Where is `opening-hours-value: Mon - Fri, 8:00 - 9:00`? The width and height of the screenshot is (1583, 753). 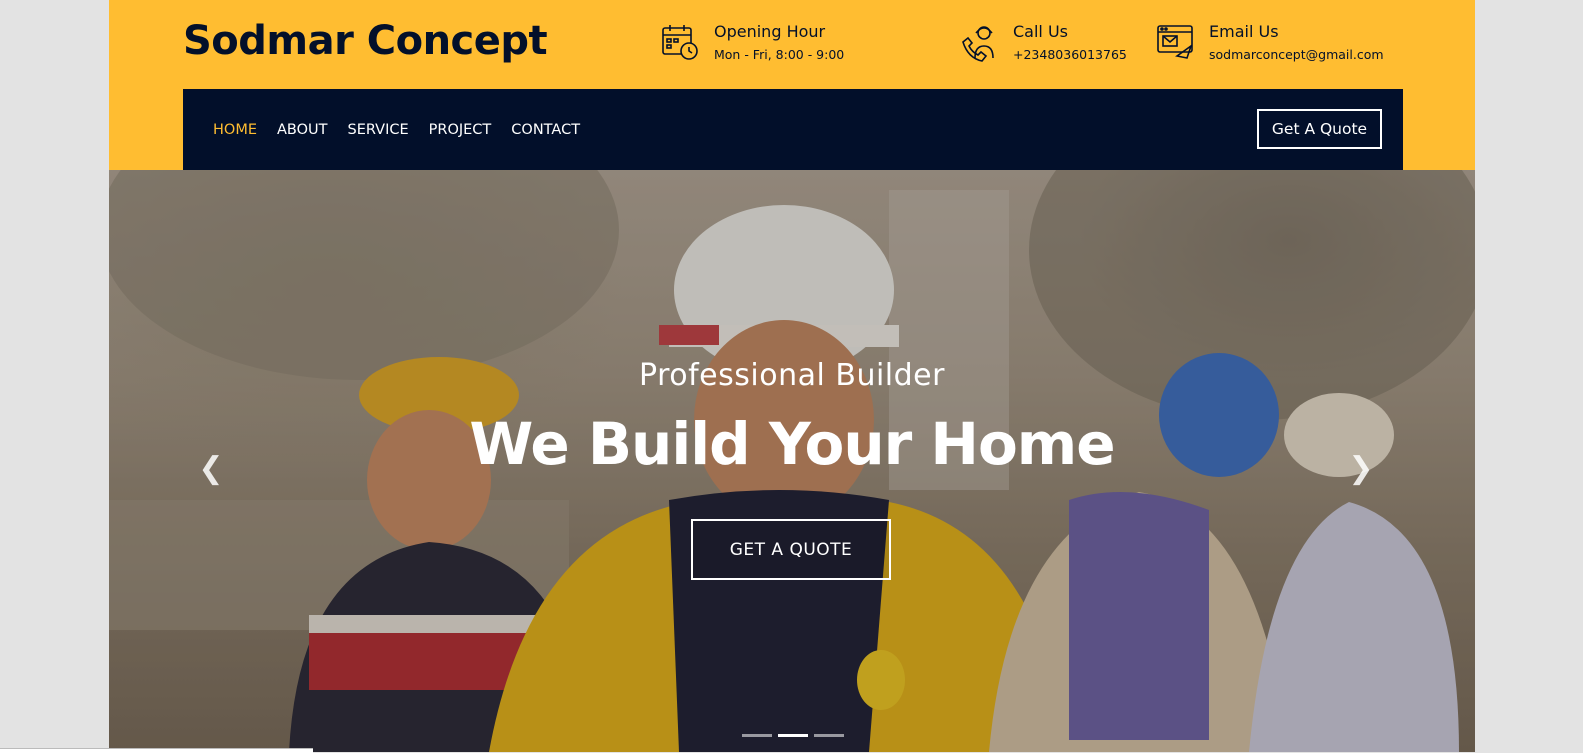
opening-hours-value: Mon - Fri, 8:00 - 9:00 is located at coordinates (779, 54).